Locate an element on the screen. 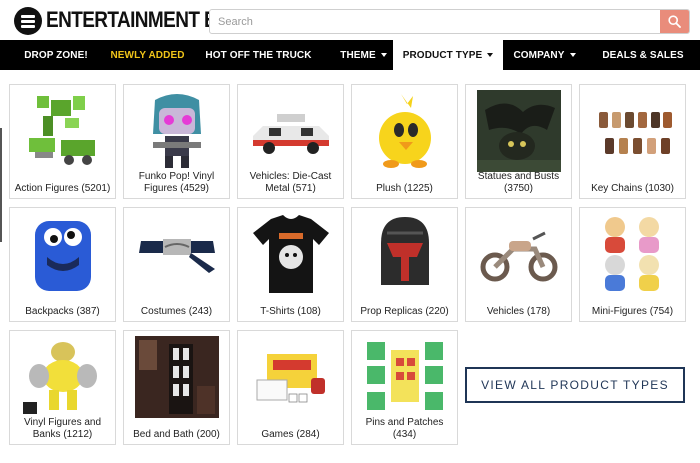  category-label: Pins and Patches (434) is located at coordinates (404, 428).